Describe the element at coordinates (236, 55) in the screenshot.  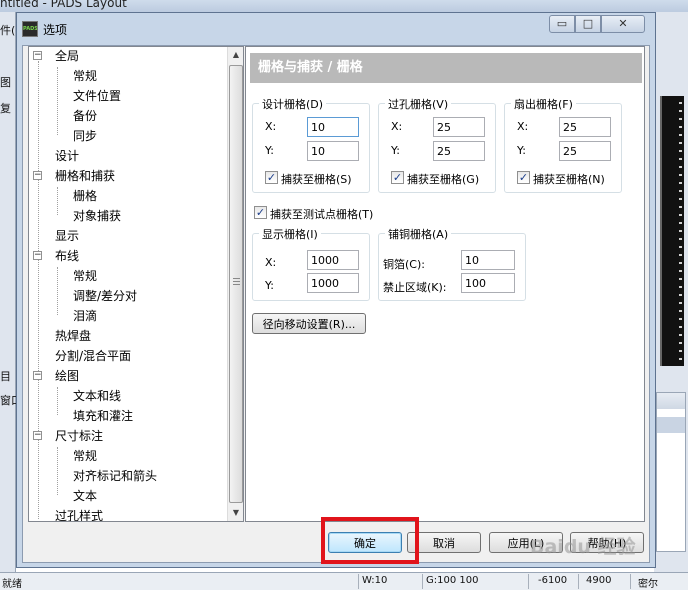
I see `scroll-up-icon: ▲` at that location.